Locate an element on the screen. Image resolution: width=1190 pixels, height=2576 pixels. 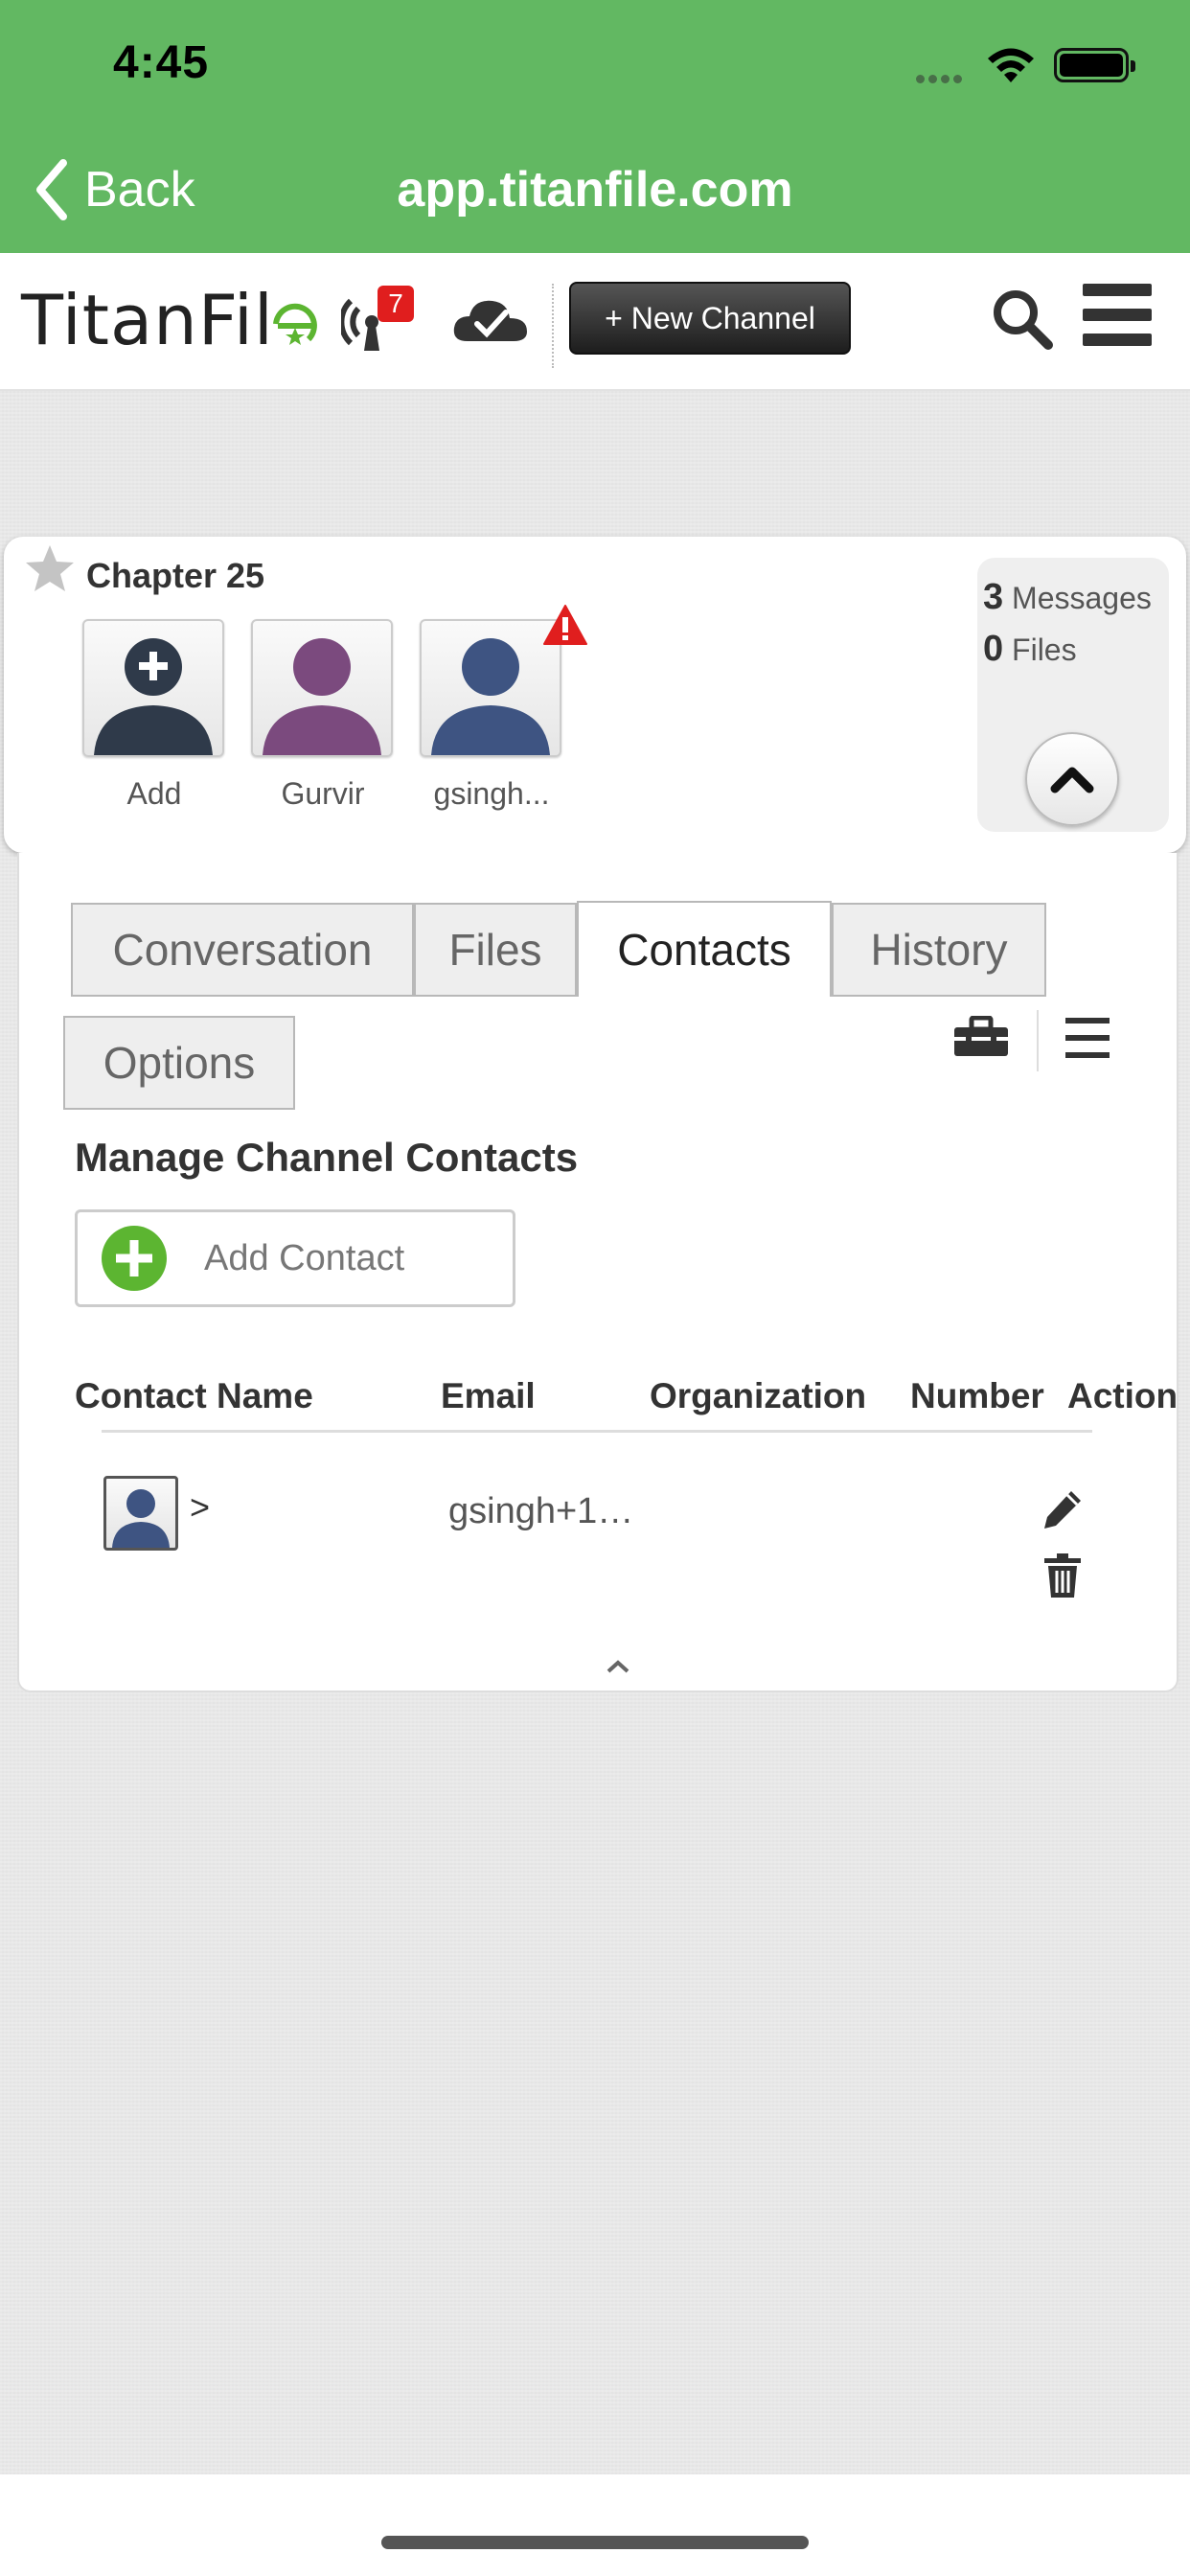
collapse-card-button is located at coordinates (1072, 779).